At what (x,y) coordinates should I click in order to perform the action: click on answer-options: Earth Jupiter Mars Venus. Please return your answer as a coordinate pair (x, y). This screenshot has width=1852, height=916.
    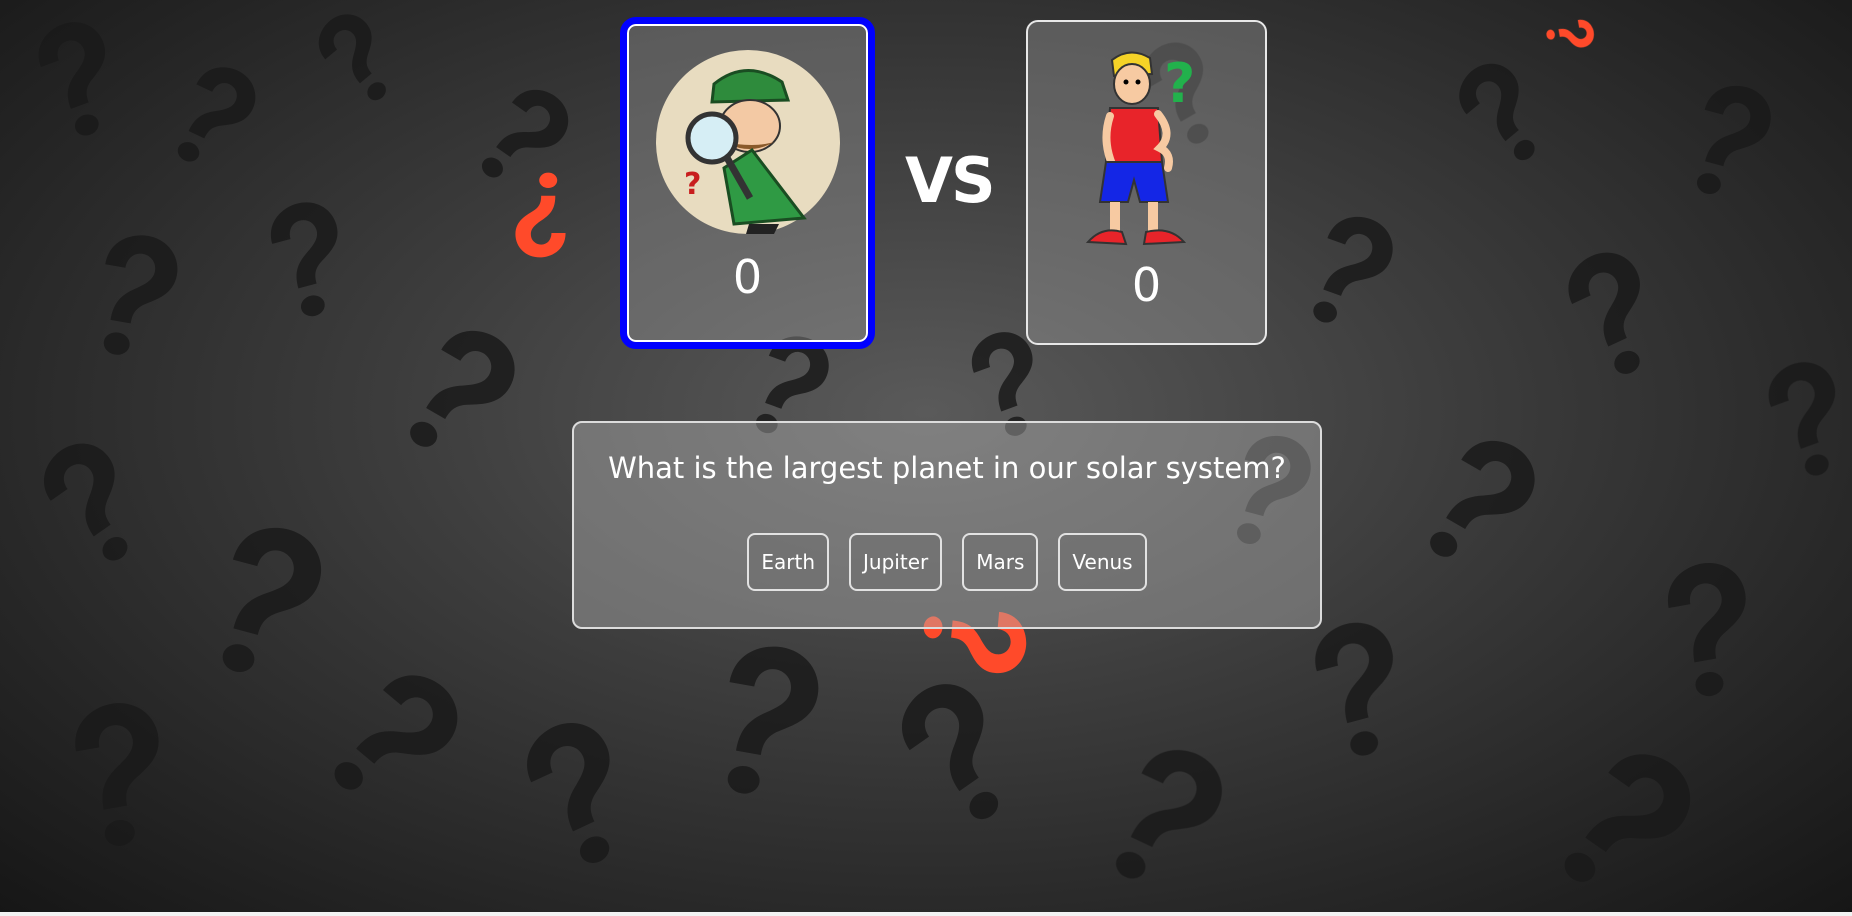
    Looking at the image, I should click on (947, 562).